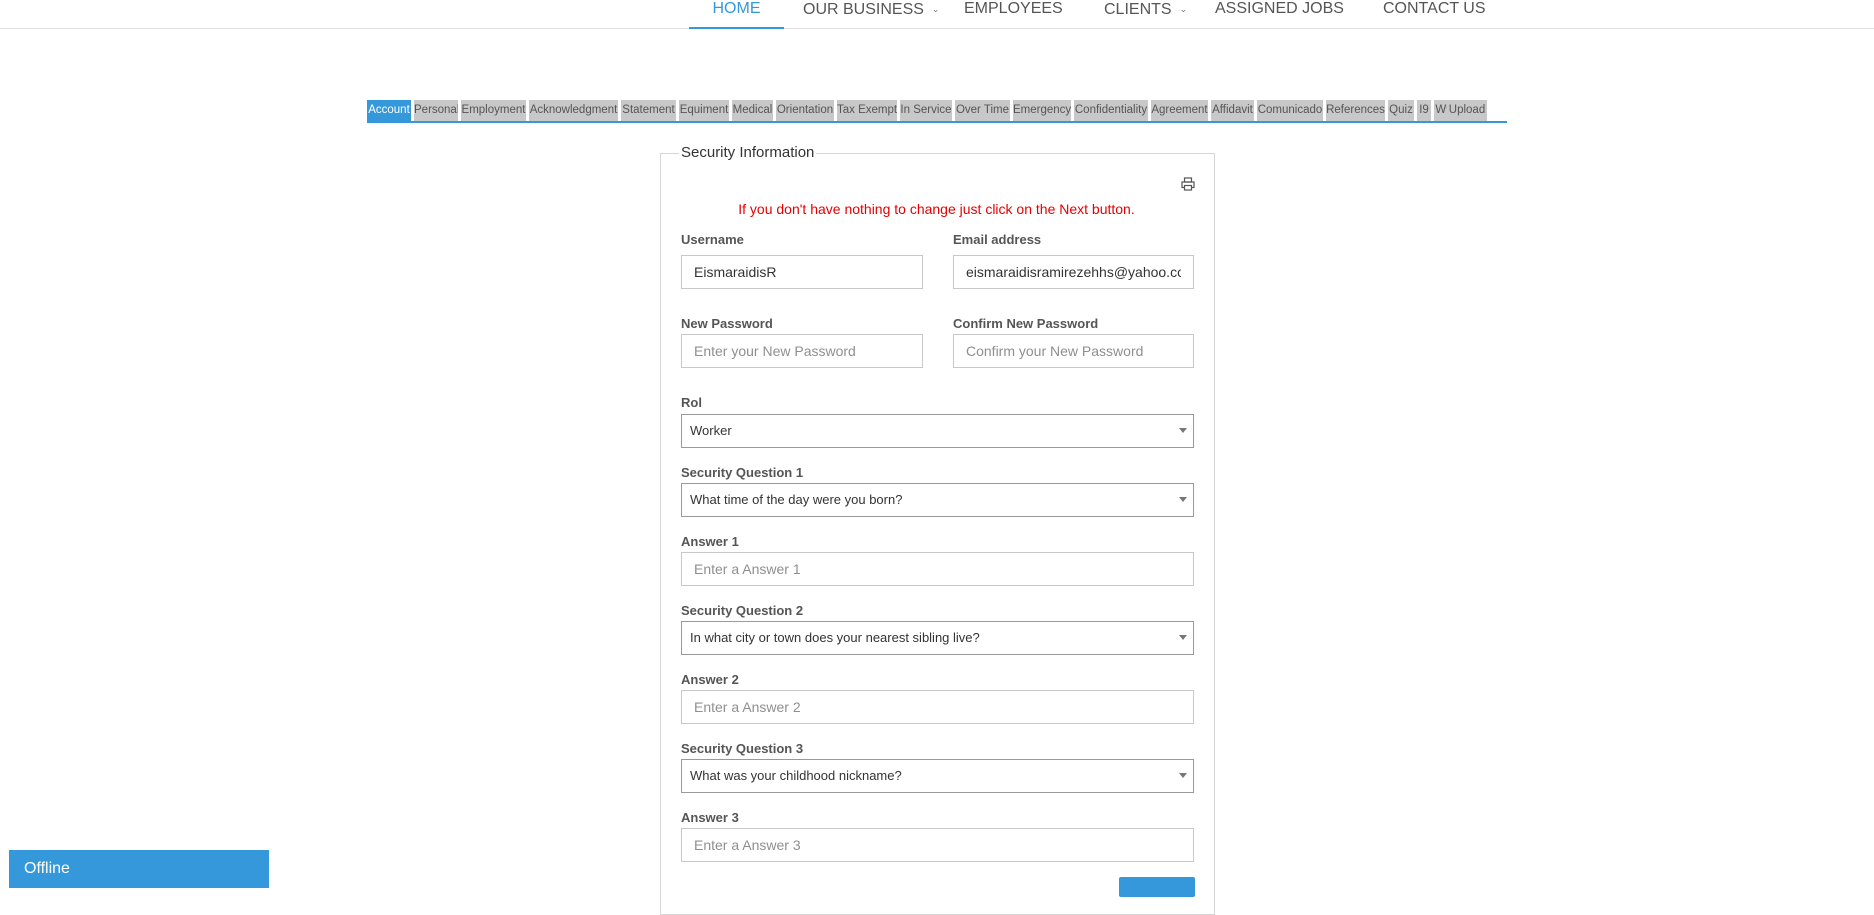  I want to click on new-password-input, so click(802, 351).